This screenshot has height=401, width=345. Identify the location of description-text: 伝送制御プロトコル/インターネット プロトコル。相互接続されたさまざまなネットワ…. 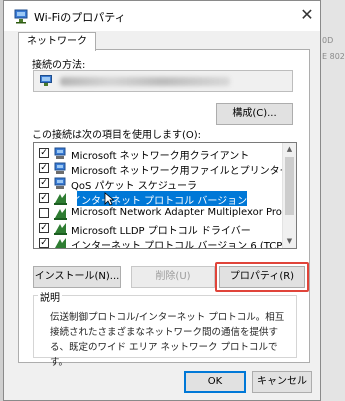
(167, 340).